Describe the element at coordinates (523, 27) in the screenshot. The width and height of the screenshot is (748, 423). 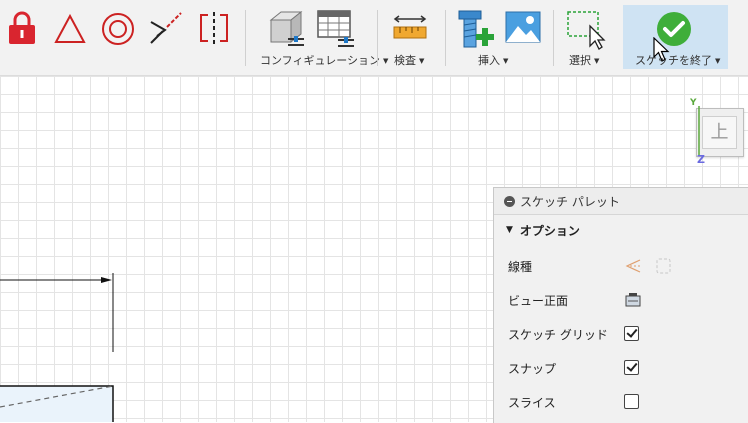
I see `insert-image-icon` at that location.